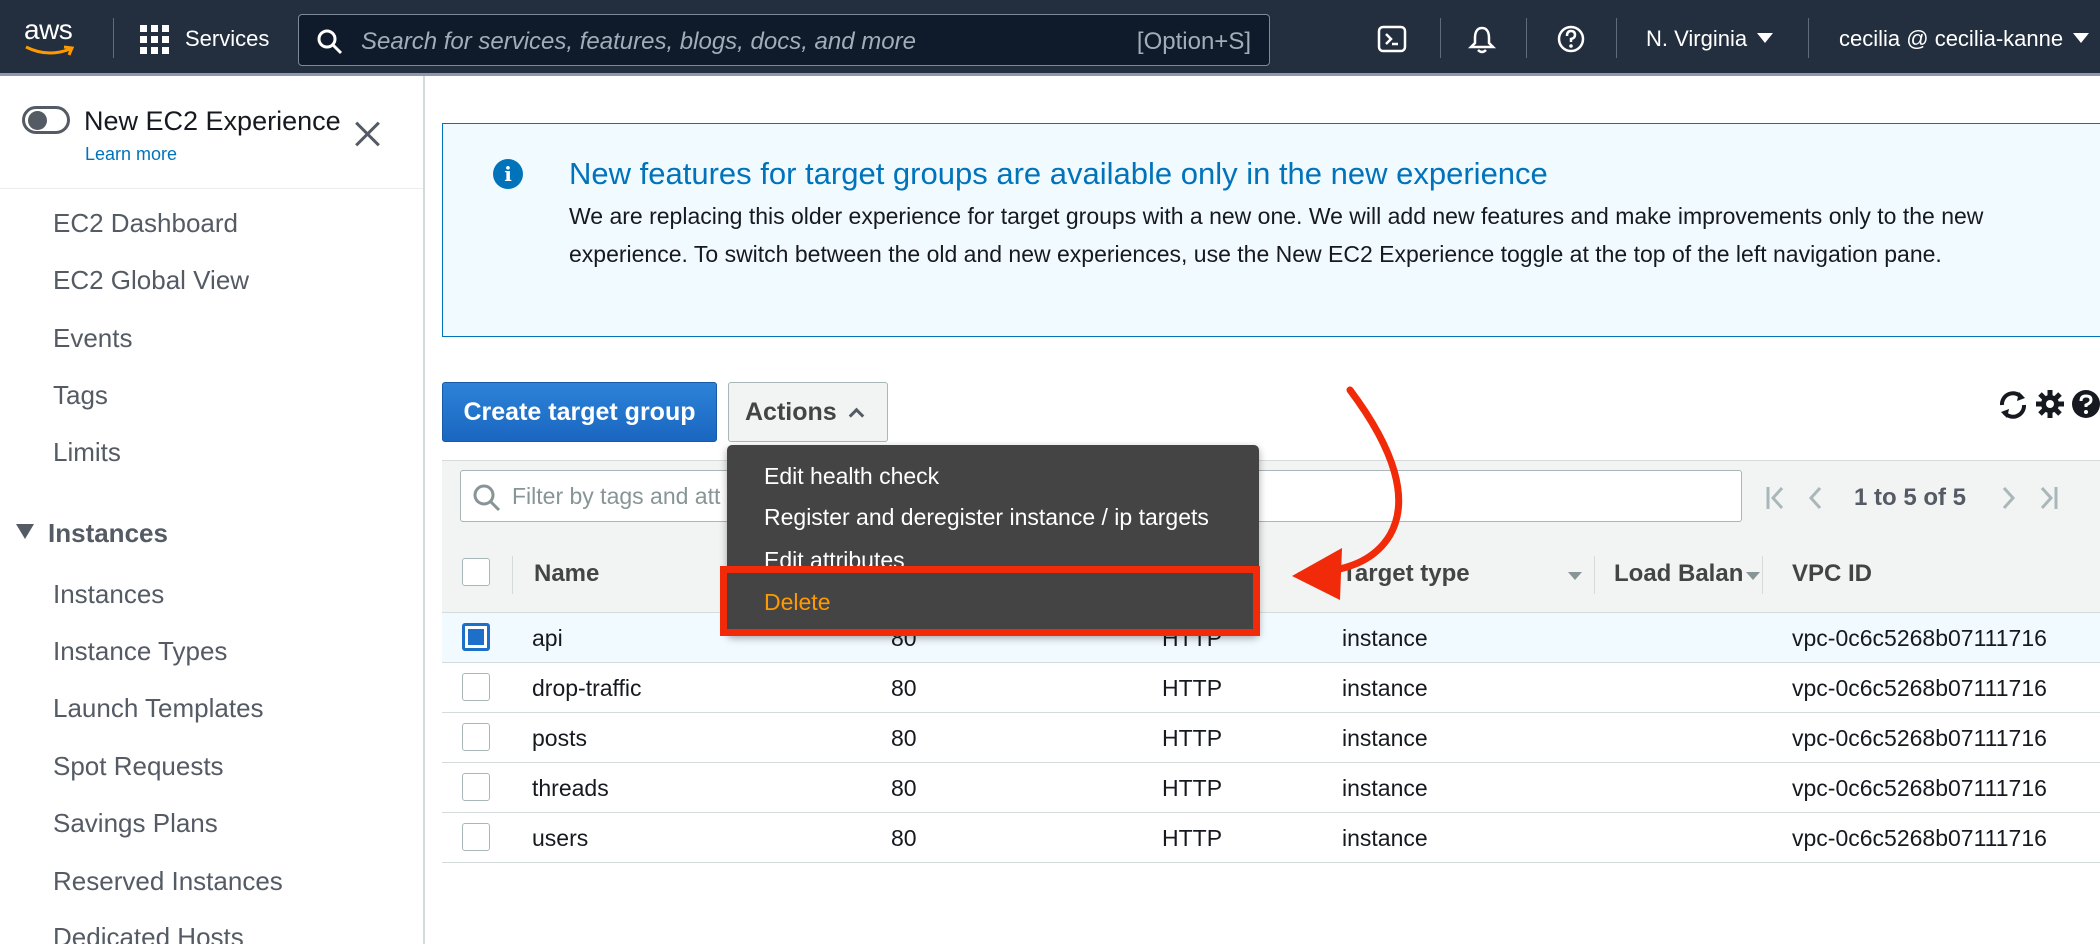  What do you see at coordinates (559, 738) in the screenshot?
I see `cell-name: posts` at bounding box center [559, 738].